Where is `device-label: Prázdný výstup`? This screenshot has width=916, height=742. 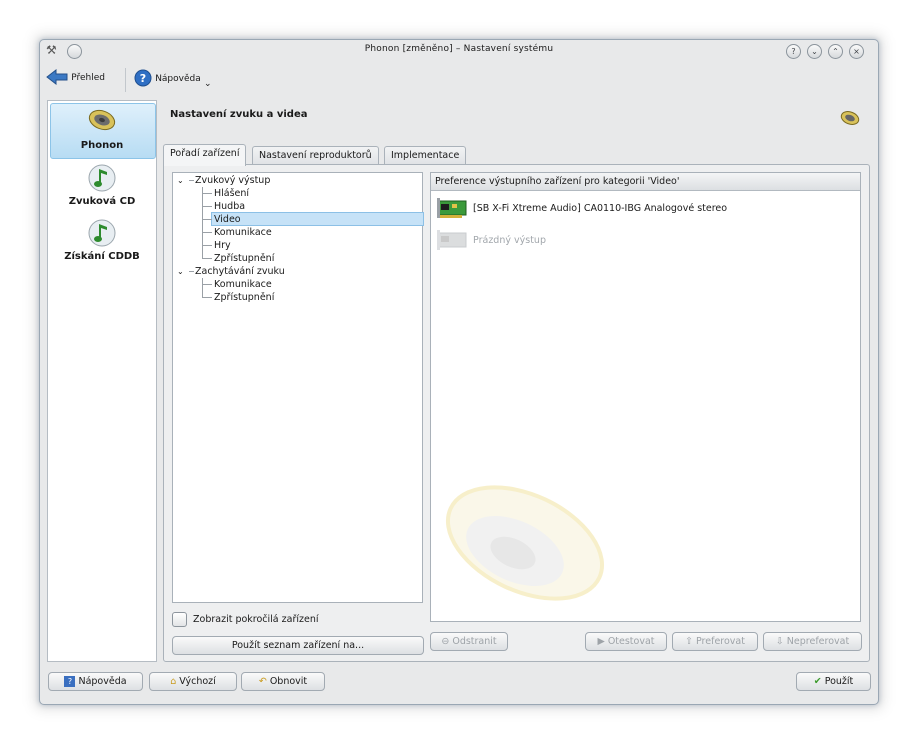
device-label: Prázdný výstup is located at coordinates (509, 240).